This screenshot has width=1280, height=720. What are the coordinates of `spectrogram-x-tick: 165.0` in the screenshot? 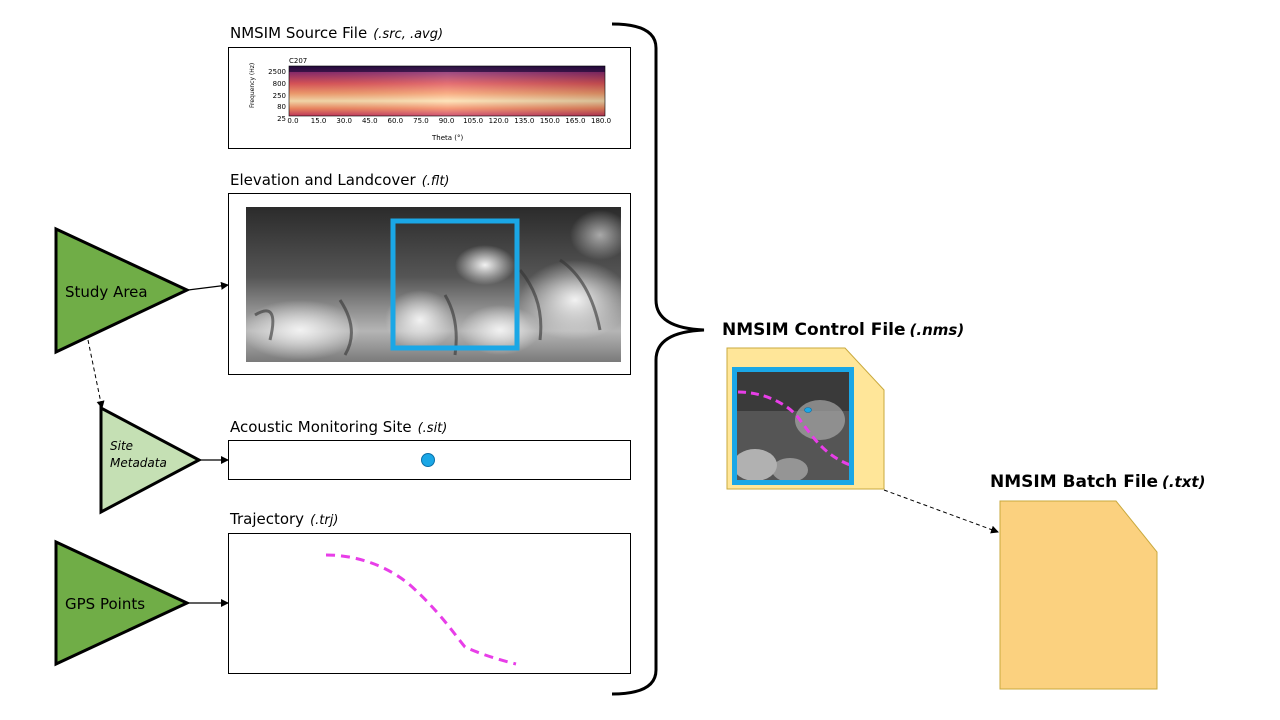 It's located at (575, 121).